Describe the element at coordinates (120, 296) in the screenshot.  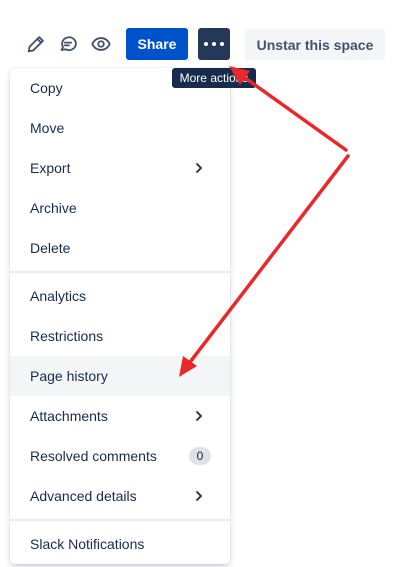
I see `menu-item-analytics: Analytics` at that location.